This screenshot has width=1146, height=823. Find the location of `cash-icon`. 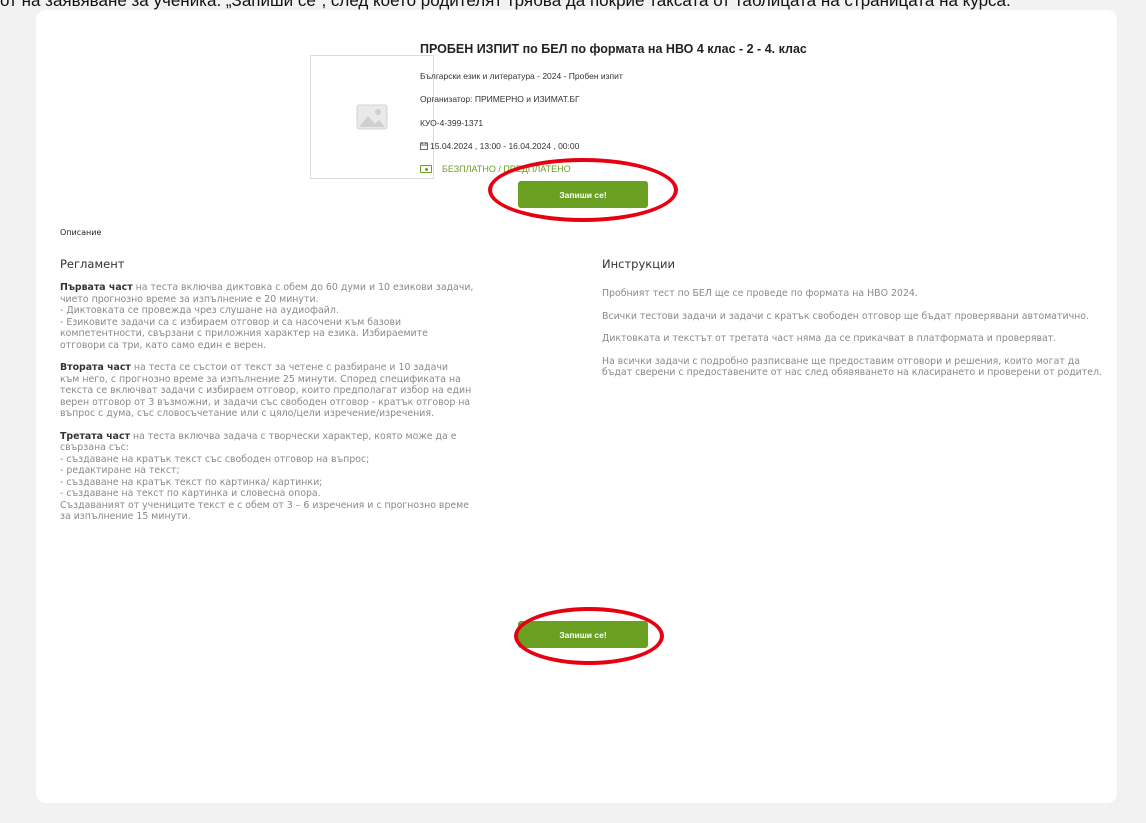

cash-icon is located at coordinates (426, 169).